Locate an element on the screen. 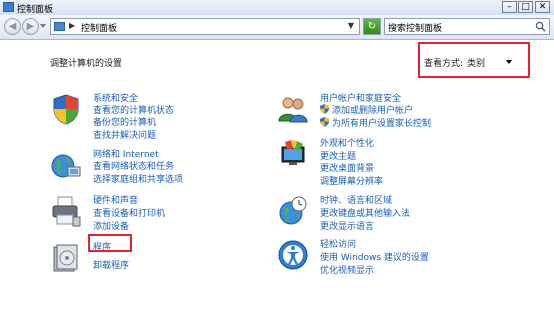  clock-globe-icon is located at coordinates (293, 211).